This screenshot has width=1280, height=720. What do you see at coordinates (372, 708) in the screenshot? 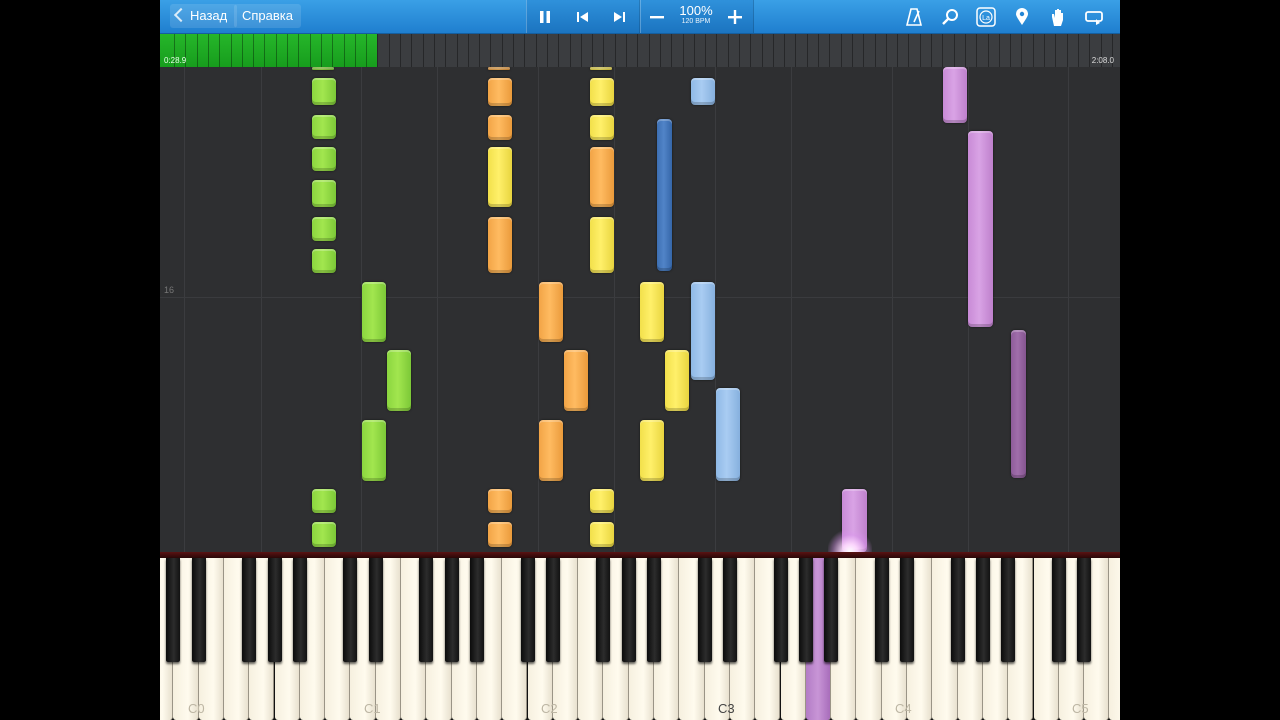
I see `octave-label-c1: C1` at bounding box center [372, 708].